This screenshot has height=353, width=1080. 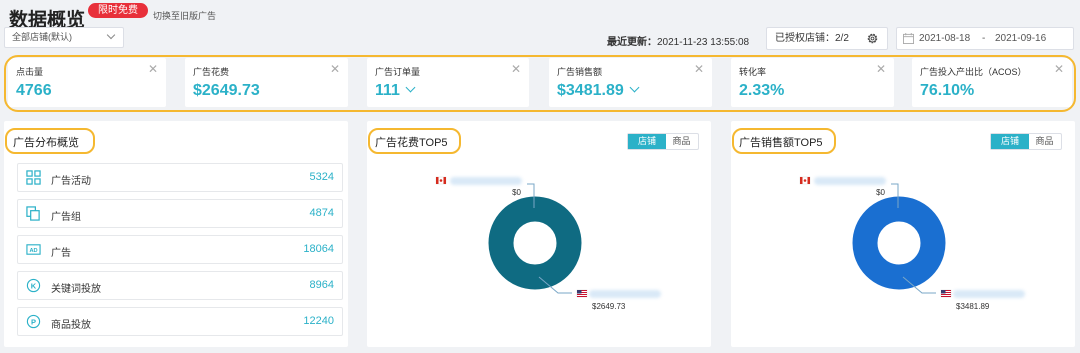 What do you see at coordinates (66, 217) in the screenshot?
I see `list-item-label: 广告组` at bounding box center [66, 217].